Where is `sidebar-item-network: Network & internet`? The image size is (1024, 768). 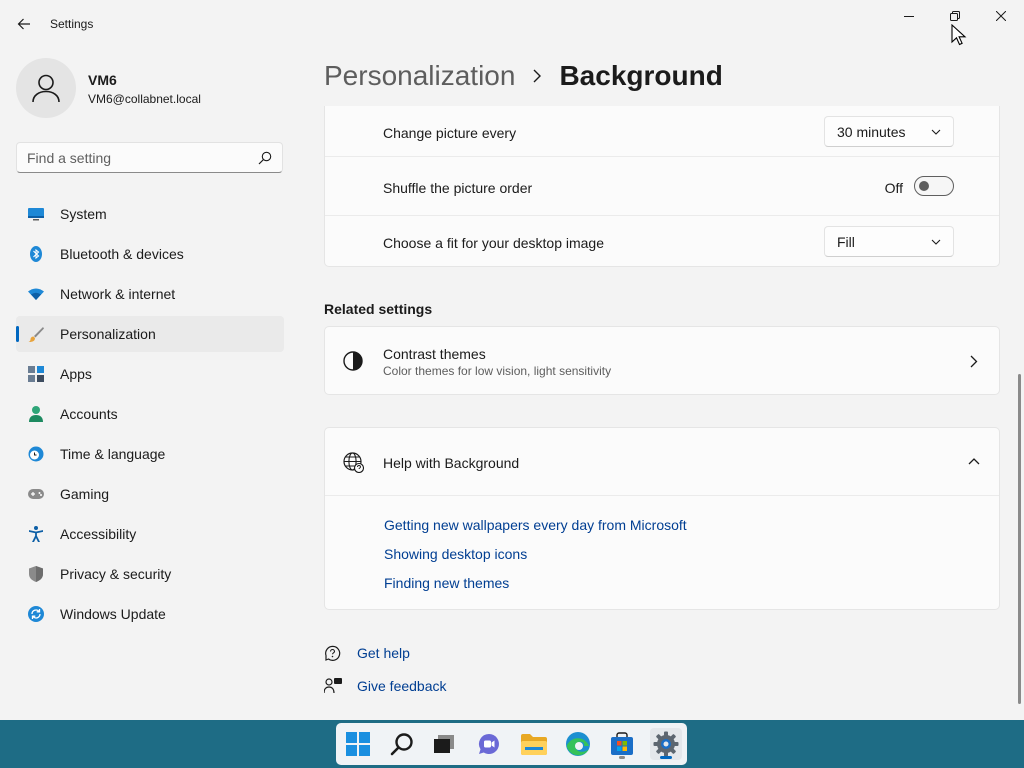 sidebar-item-network: Network & internet is located at coordinates (150, 294).